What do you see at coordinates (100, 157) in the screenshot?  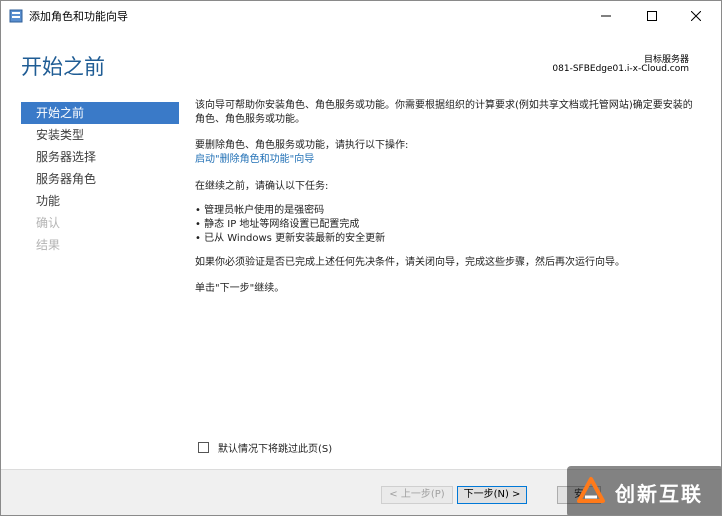 I see `nav-item-server-selection: 服务器选择` at bounding box center [100, 157].